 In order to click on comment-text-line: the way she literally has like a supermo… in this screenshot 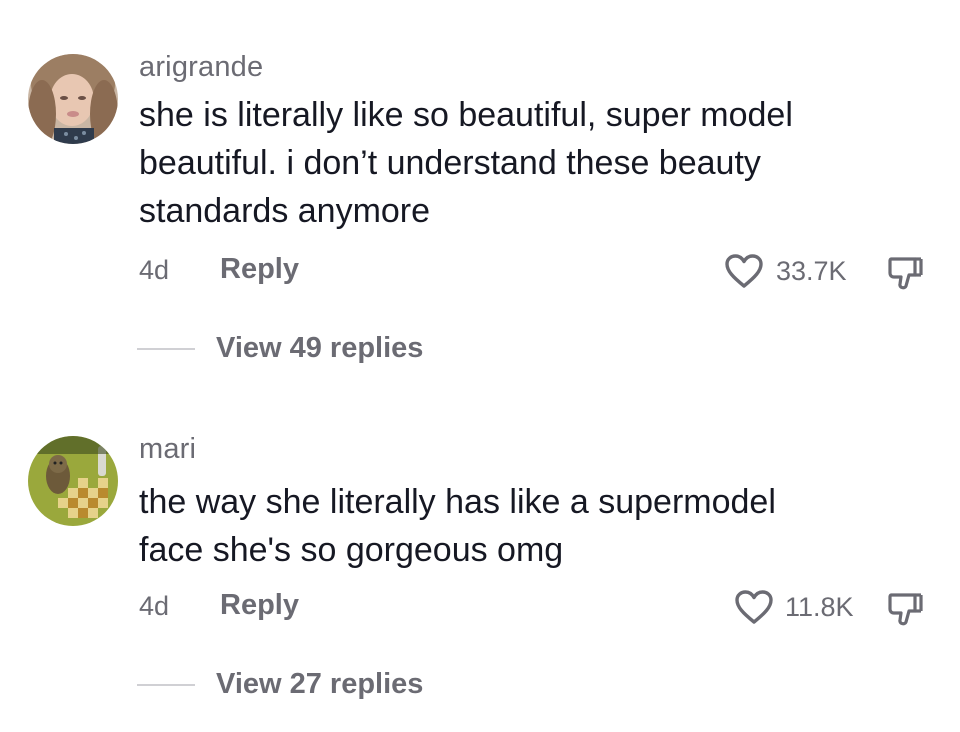, I will do `click(457, 502)`.